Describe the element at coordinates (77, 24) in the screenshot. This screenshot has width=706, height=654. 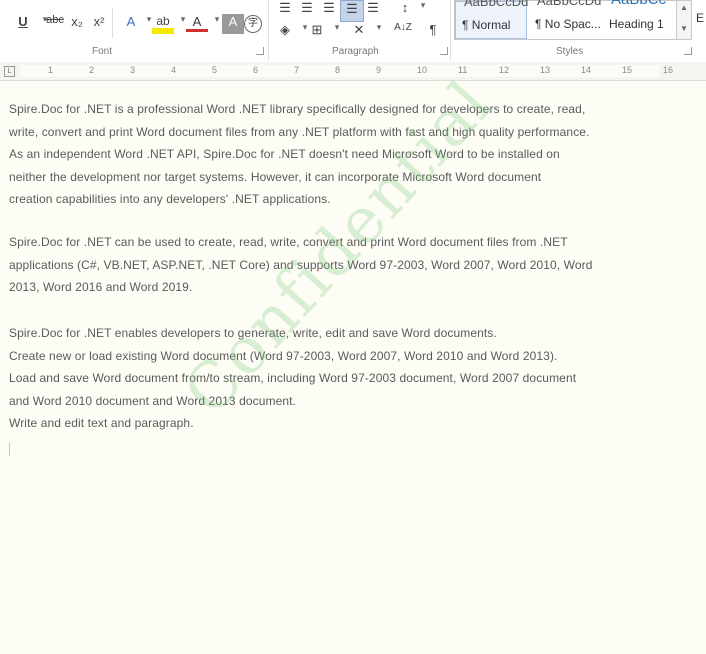
I see `subscript-button: x₂` at that location.